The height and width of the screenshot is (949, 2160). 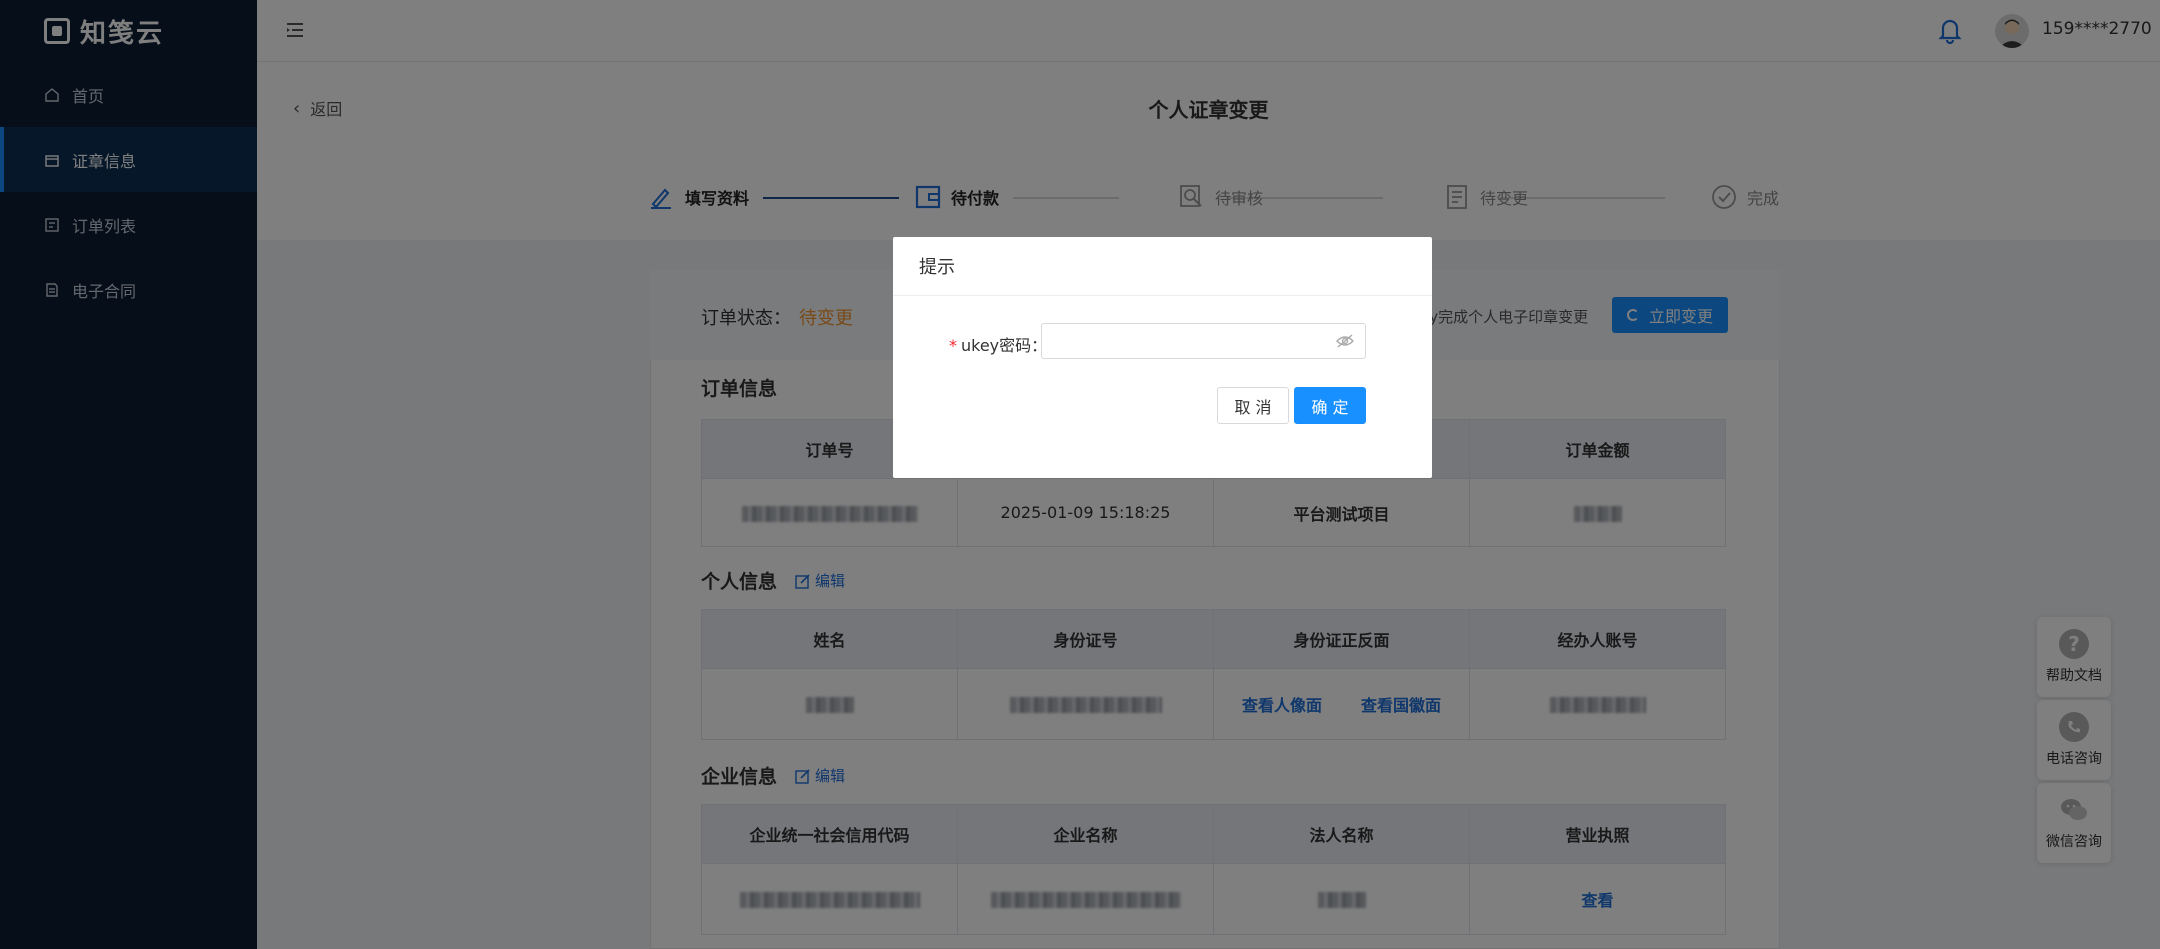 I want to click on eye-off-icon, so click(x=1345, y=341).